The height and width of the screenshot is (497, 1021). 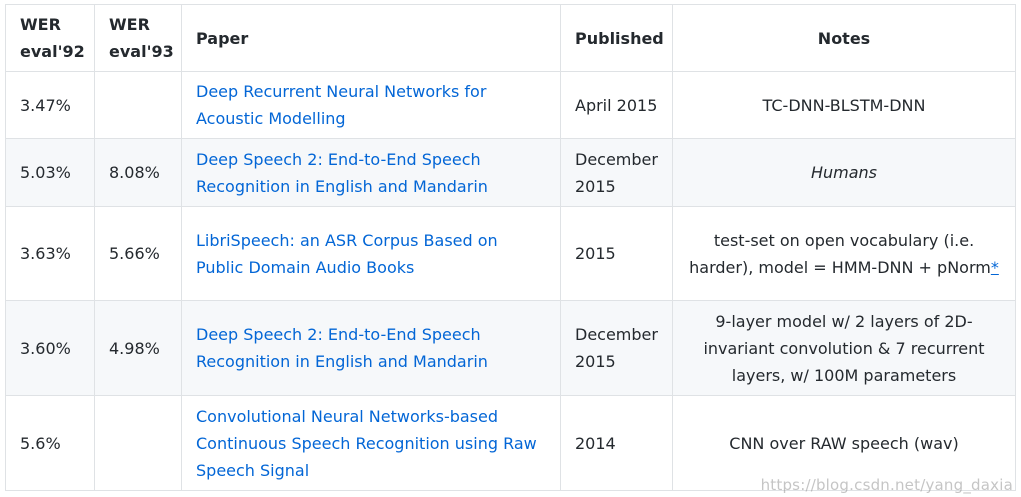 I want to click on header-paper: Paper, so click(x=371, y=38).